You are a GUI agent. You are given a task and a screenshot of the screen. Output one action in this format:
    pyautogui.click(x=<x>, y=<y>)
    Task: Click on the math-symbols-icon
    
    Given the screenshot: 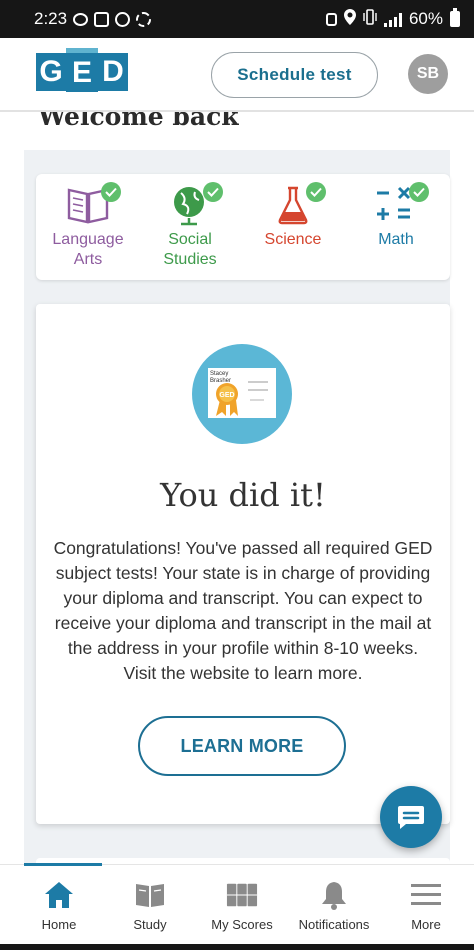 What is the action you would take?
    pyautogui.click(x=401, y=204)
    